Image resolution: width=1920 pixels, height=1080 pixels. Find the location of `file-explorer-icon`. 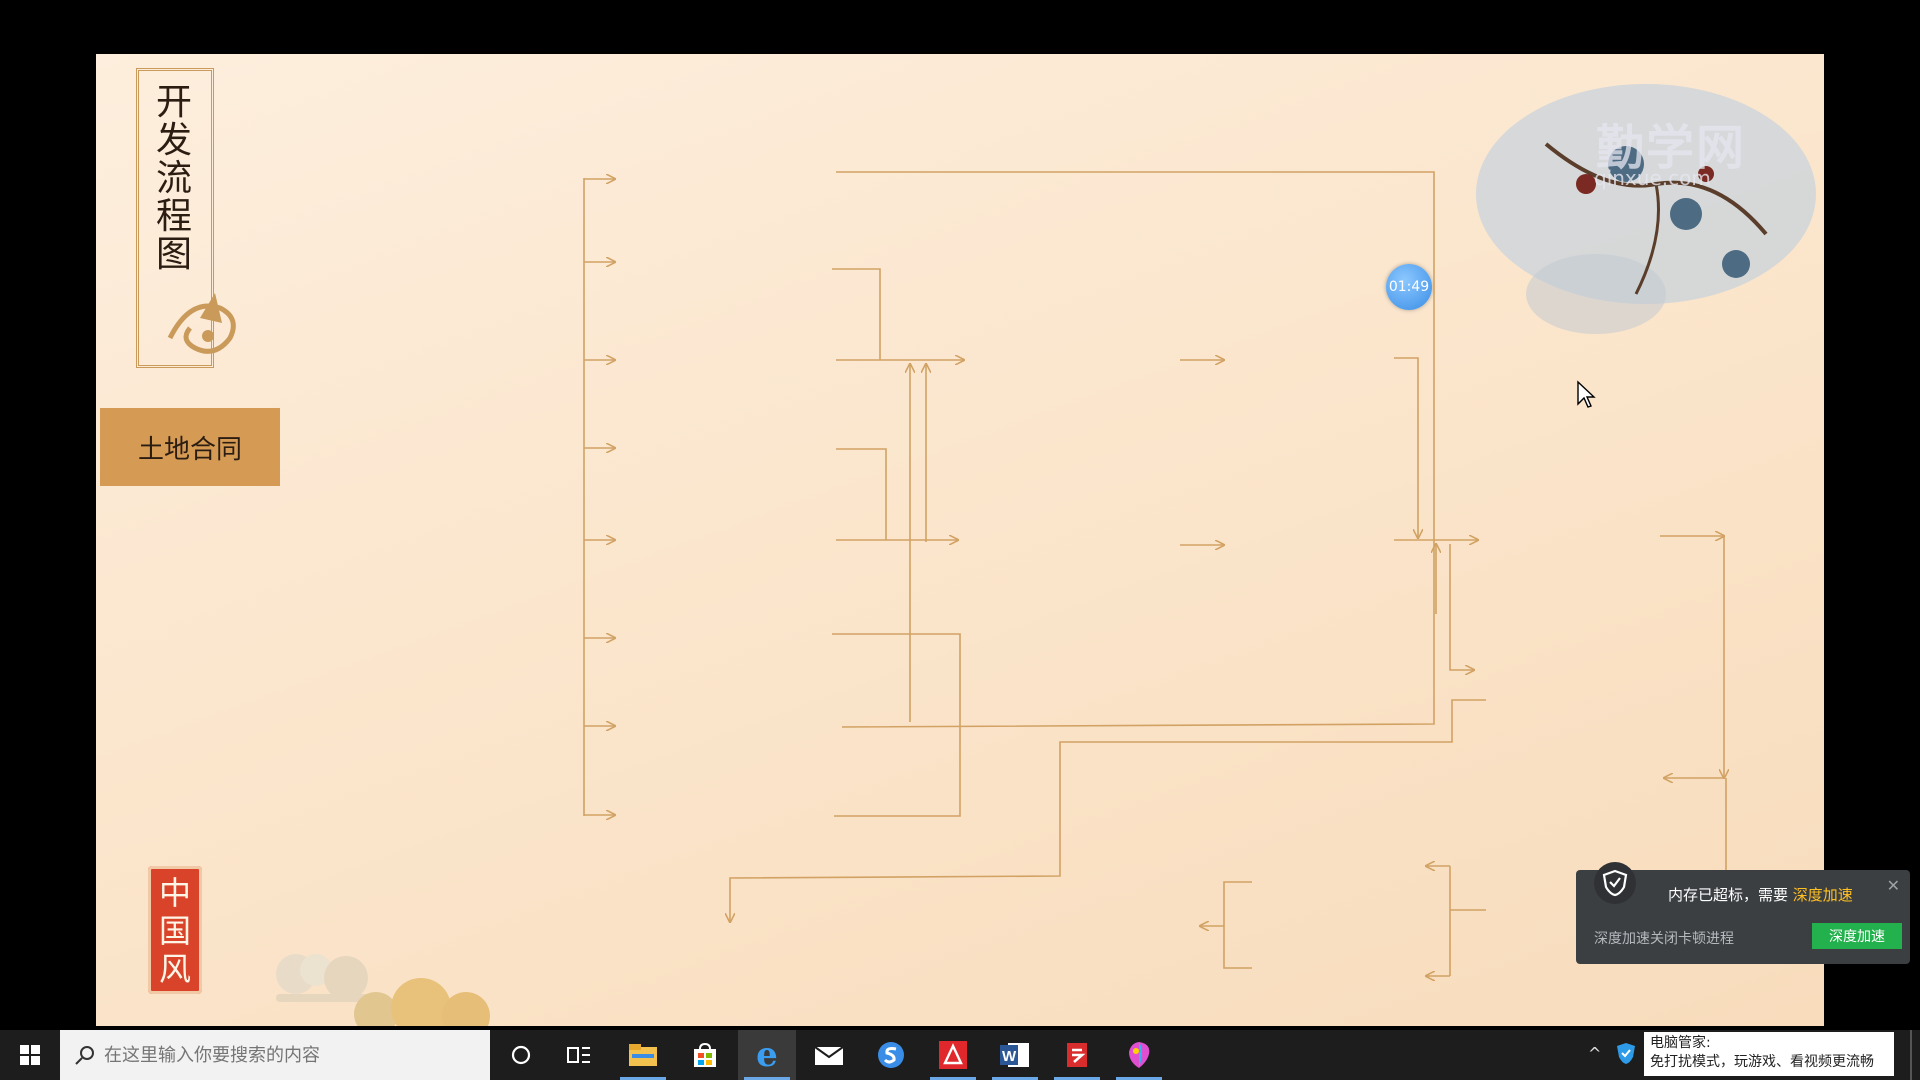

file-explorer-icon is located at coordinates (643, 1055).